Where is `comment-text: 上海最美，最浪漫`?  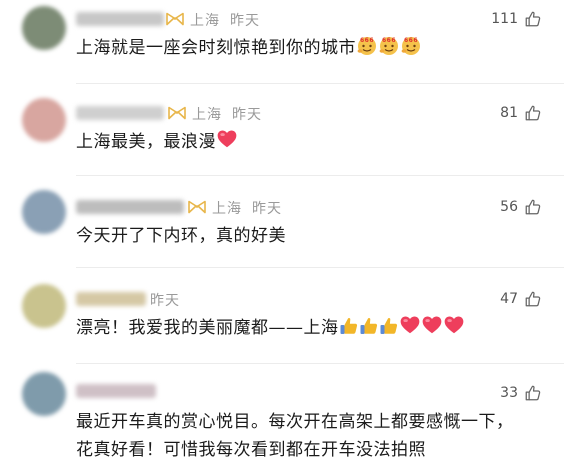
comment-text: 上海最美，最浪漫 is located at coordinates (157, 142).